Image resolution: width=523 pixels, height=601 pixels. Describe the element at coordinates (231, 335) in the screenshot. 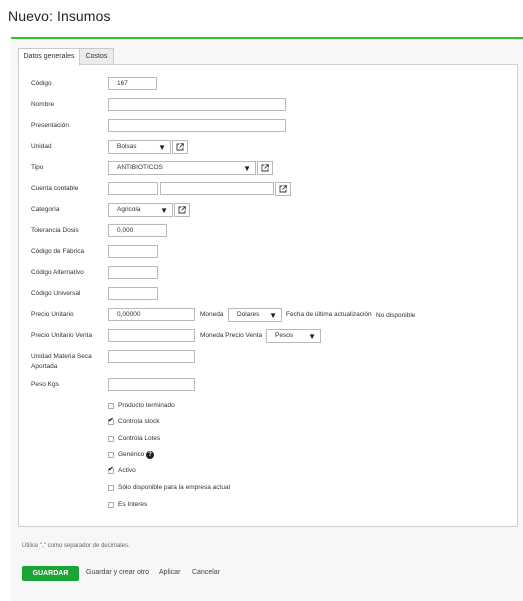

I see `moneda-precio-venta-label: Moneda Precio Venta` at that location.